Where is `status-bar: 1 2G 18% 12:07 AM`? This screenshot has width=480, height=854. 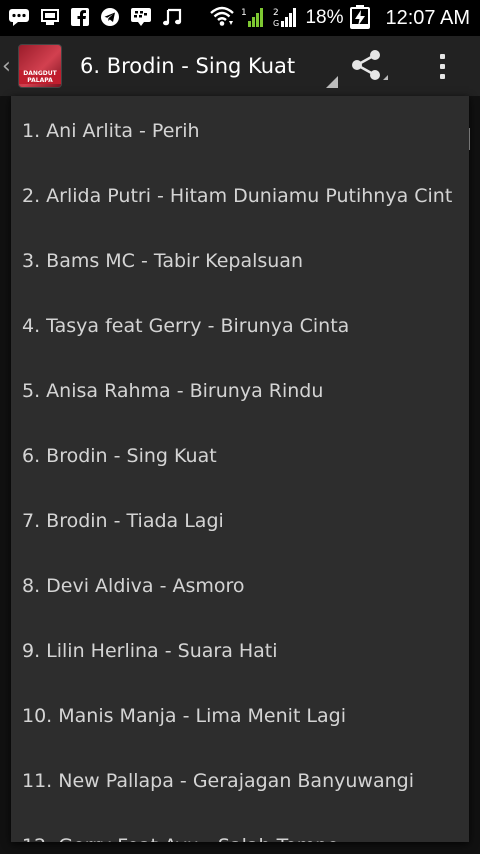 status-bar: 1 2G 18% 12:07 AM is located at coordinates (240, 18).